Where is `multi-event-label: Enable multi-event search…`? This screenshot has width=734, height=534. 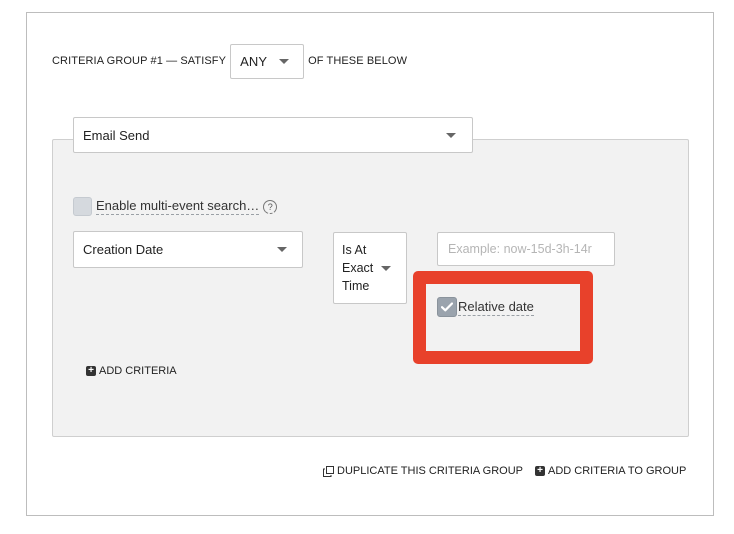 multi-event-label: Enable multi-event search… is located at coordinates (178, 206).